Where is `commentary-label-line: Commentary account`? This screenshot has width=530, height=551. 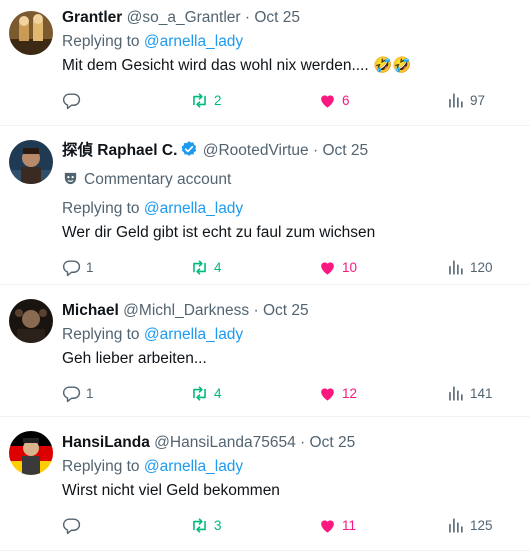
commentary-label-line: Commentary account is located at coordinates (290, 181).